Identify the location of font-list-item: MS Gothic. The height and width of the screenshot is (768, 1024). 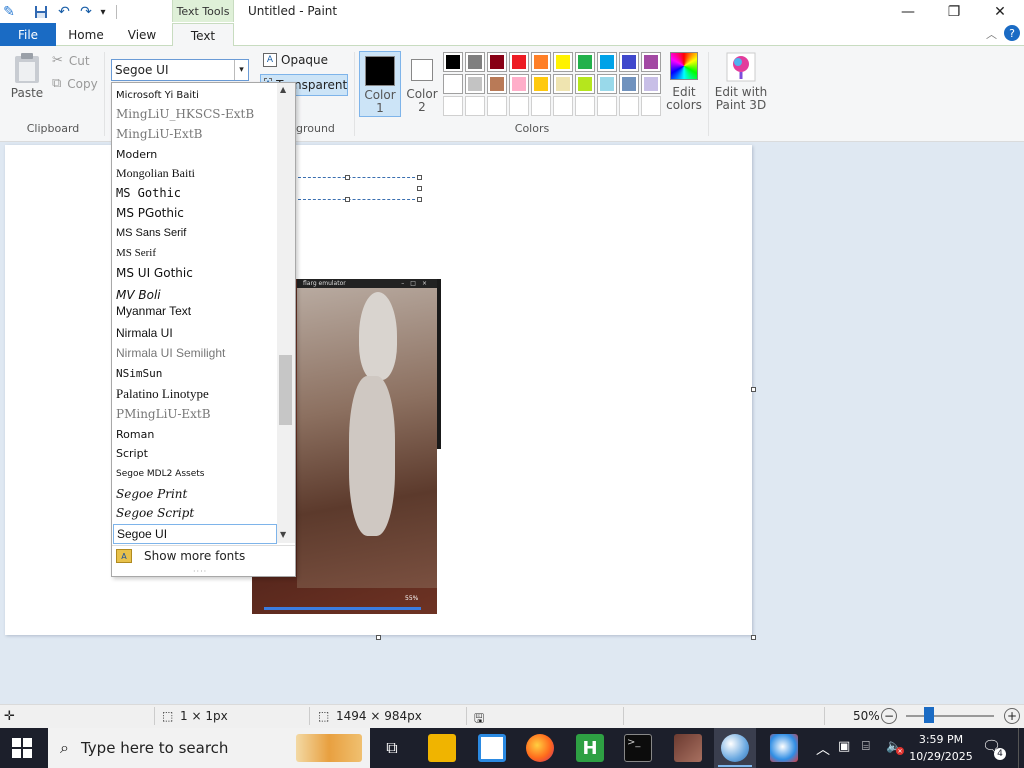
(148, 193).